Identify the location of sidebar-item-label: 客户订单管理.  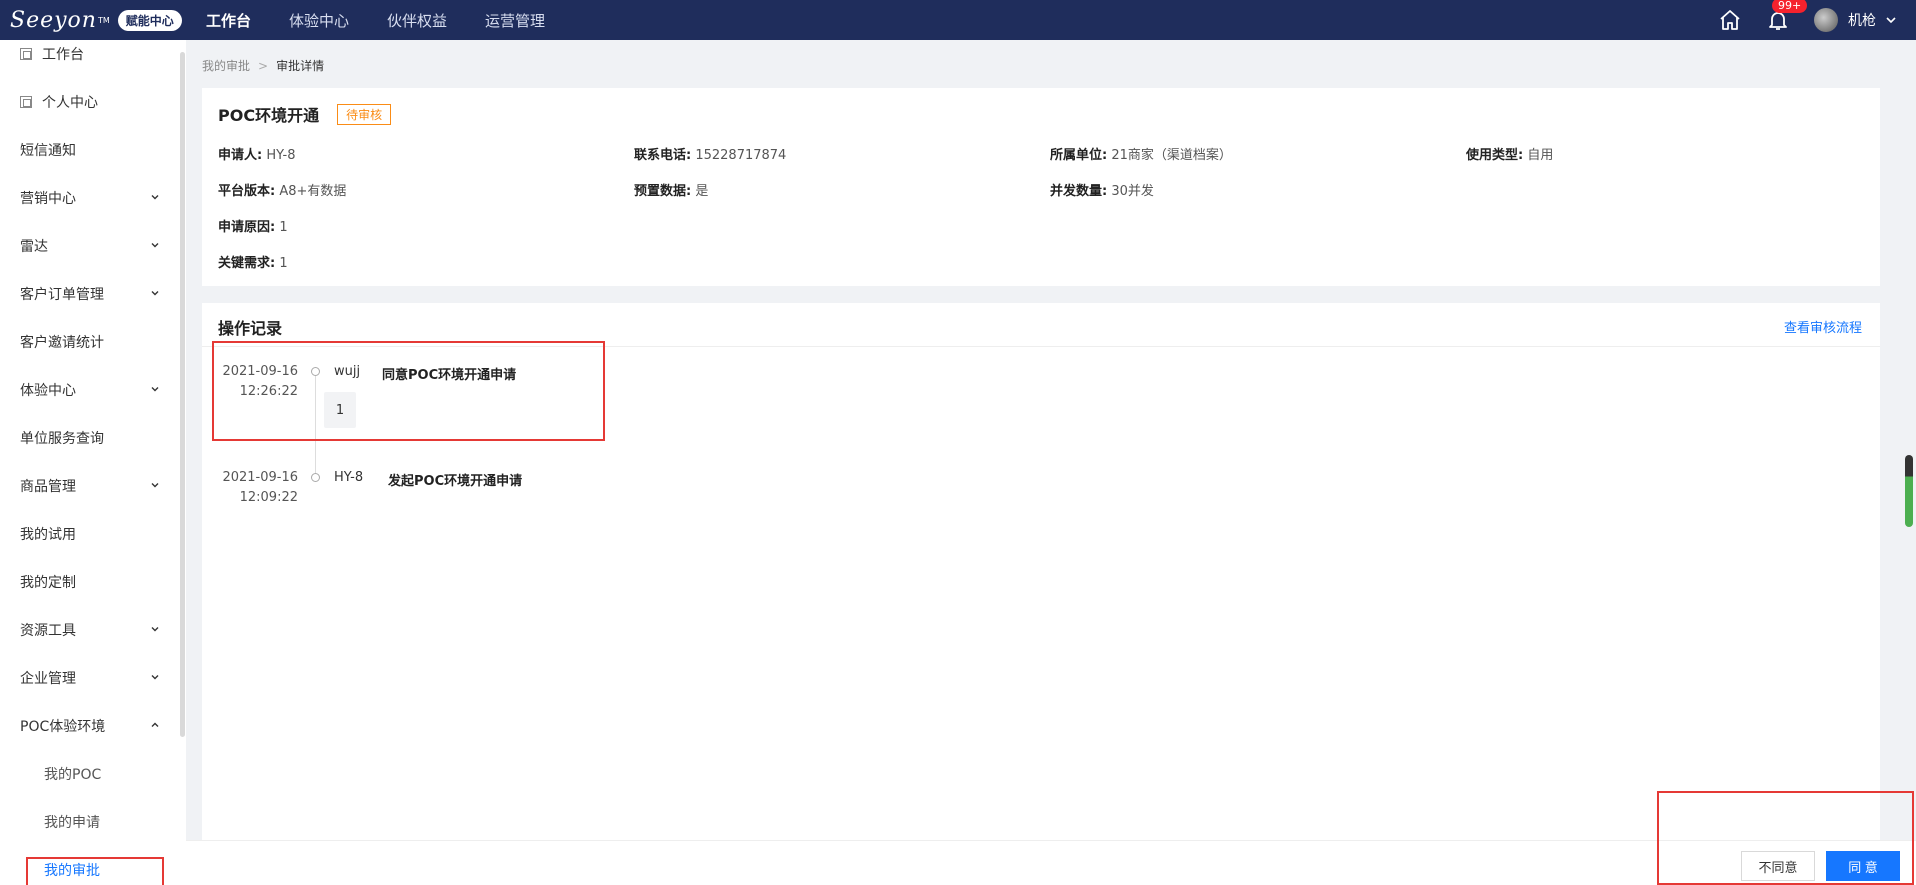
(62, 295).